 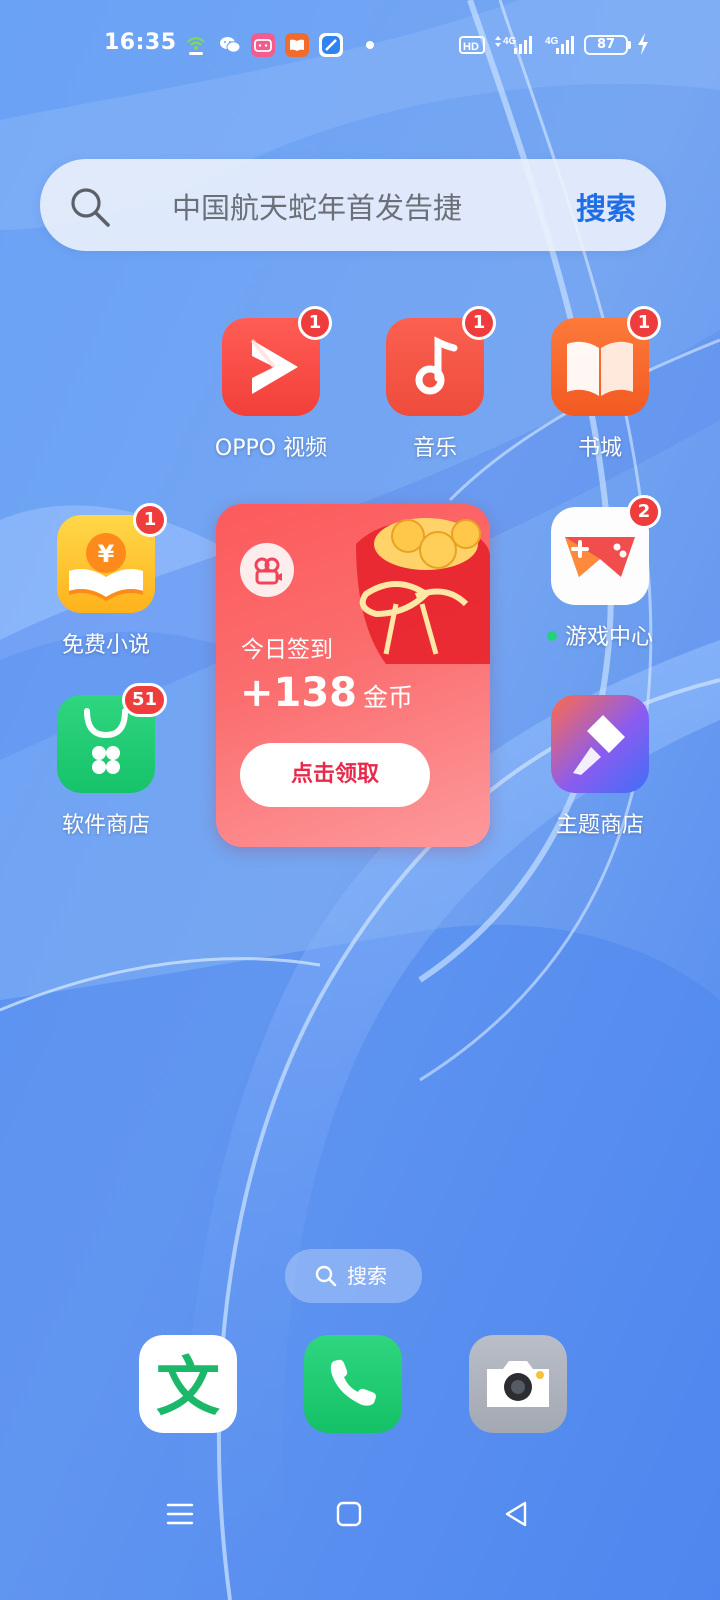 I want to click on app-theme-store: 主题商店, so click(x=600, y=767).